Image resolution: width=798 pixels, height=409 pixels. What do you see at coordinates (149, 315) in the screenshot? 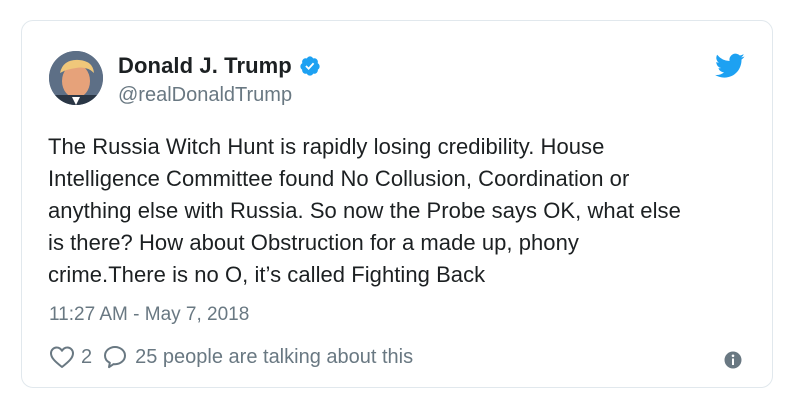
I see `tweet-timestamp: 11:27 AM - May 7, 2018` at bounding box center [149, 315].